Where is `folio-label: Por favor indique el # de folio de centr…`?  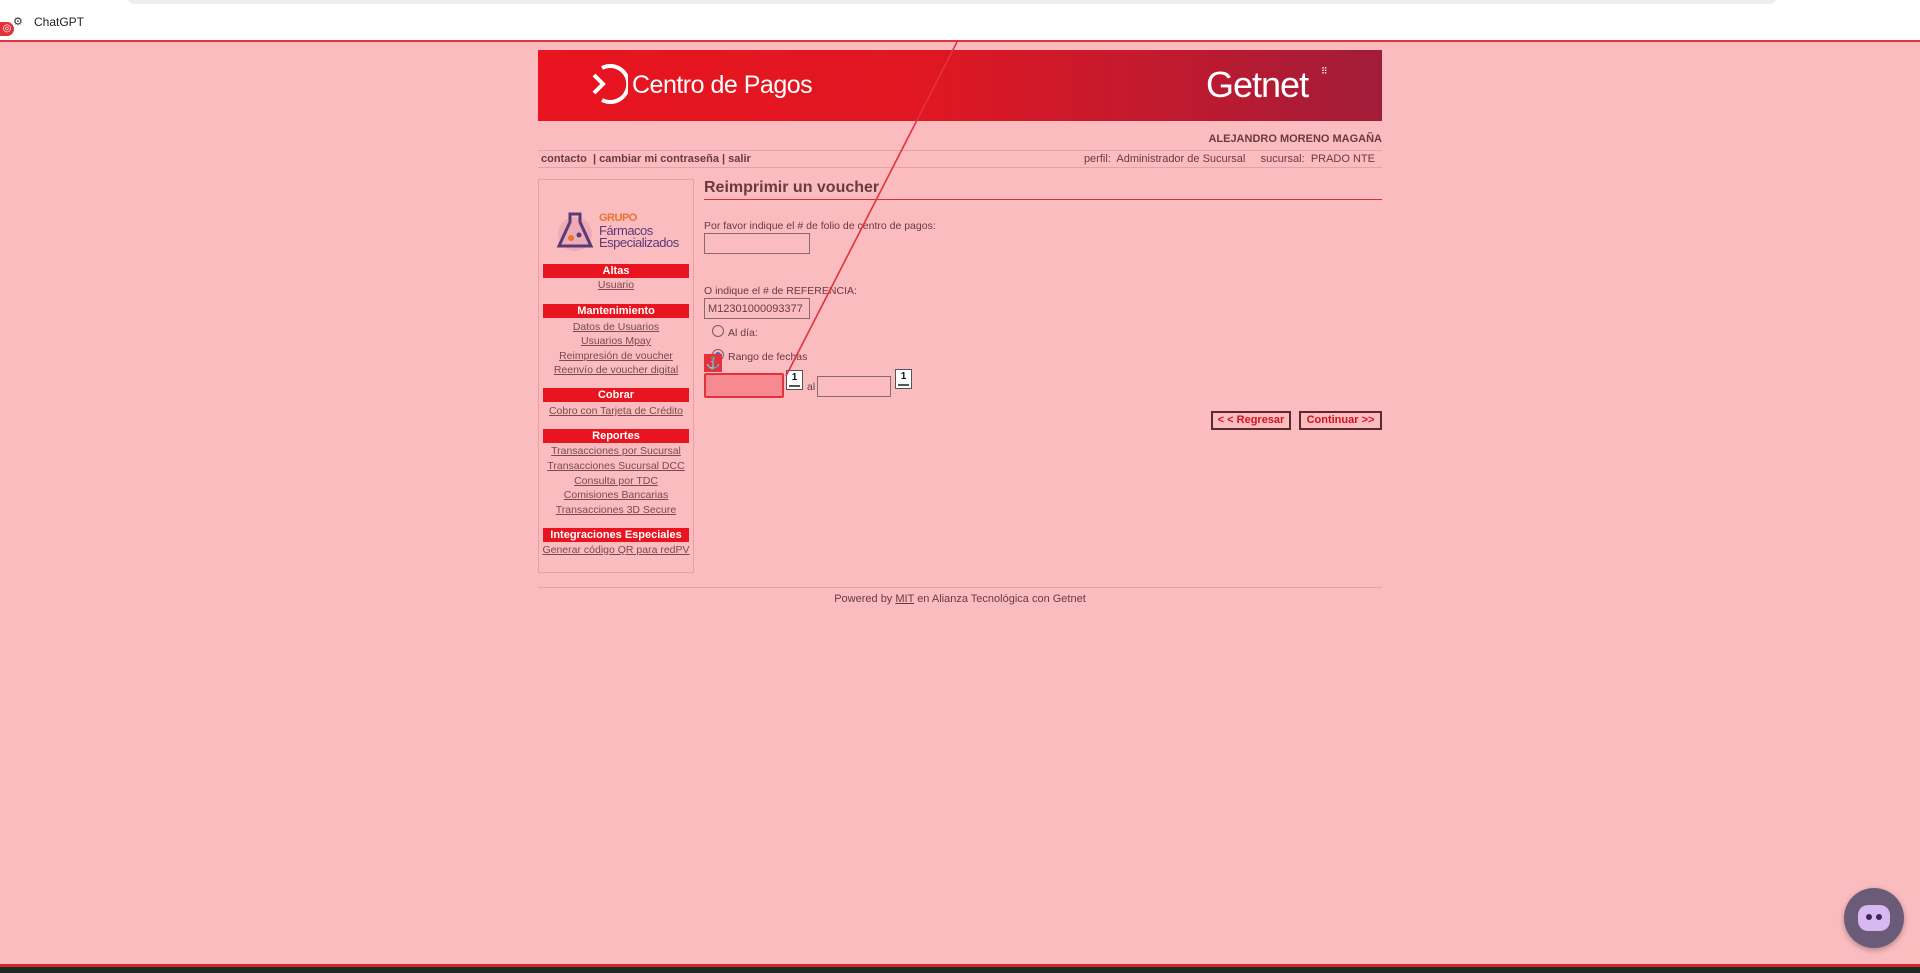
folio-label: Por favor indique el # de folio de centr… is located at coordinates (820, 226).